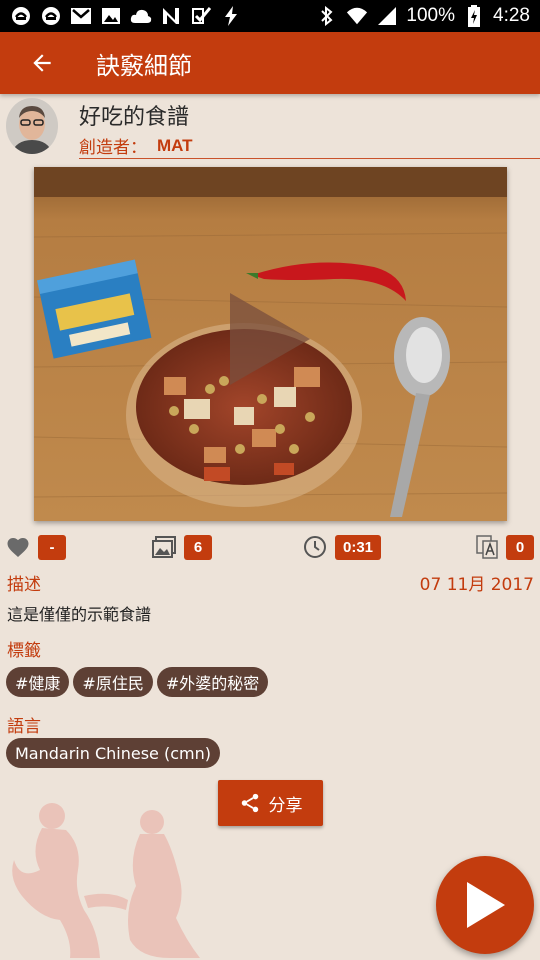 The width and height of the screenshot is (540, 960). What do you see at coordinates (175, 146) in the screenshot?
I see `creator-name: MAT` at bounding box center [175, 146].